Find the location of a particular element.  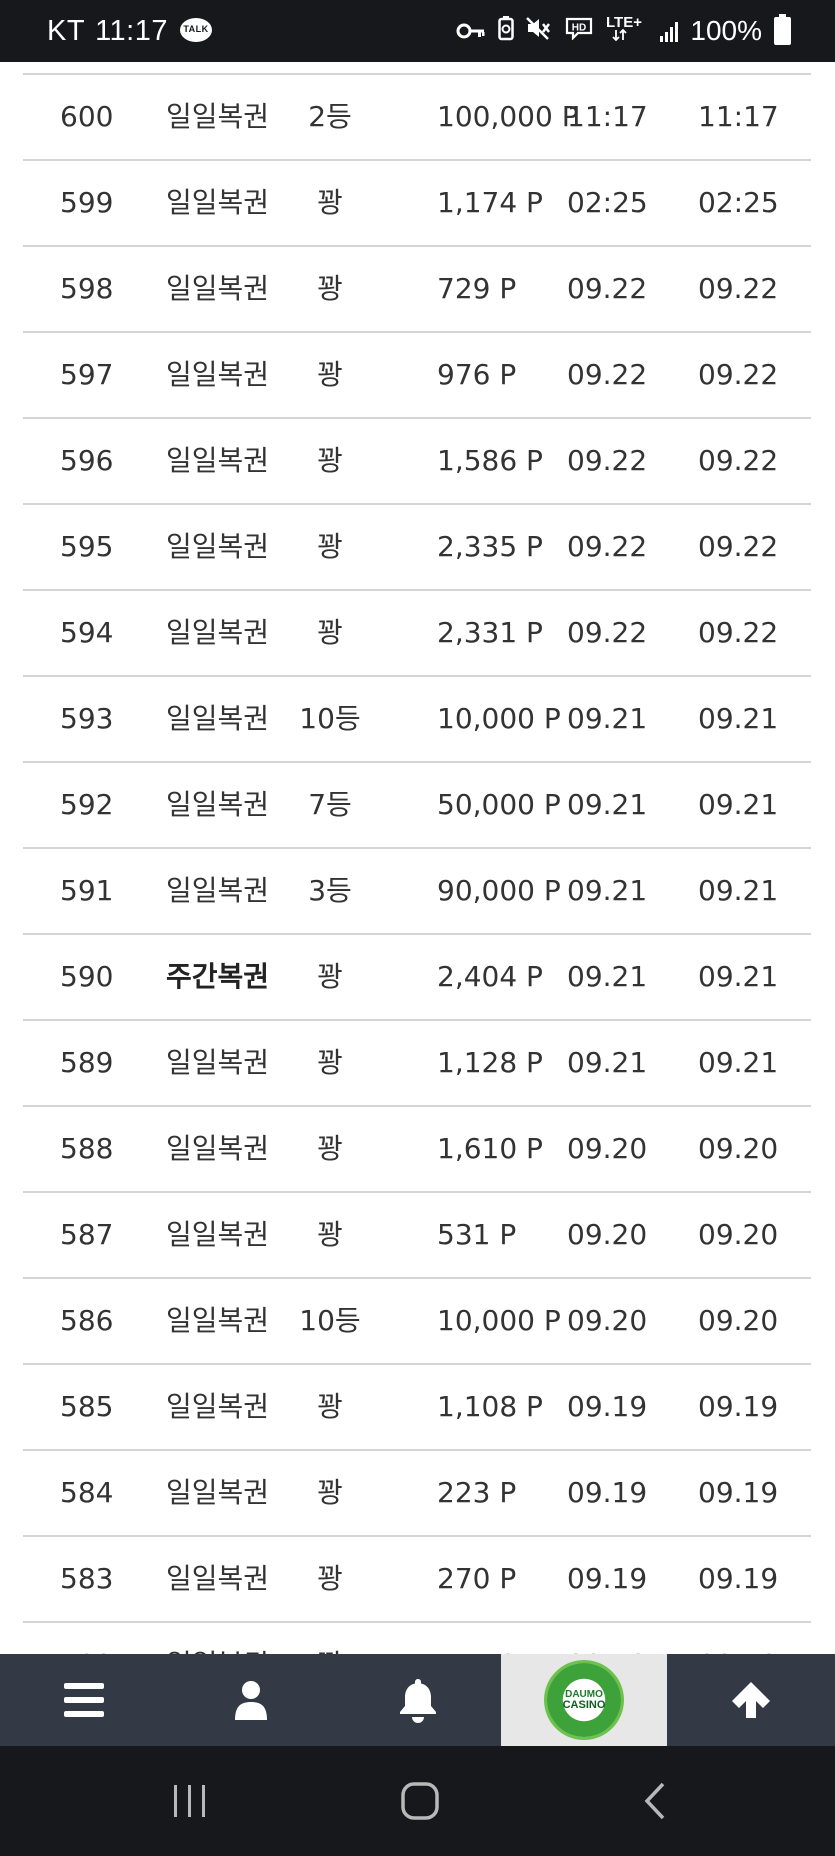

list-item: 591 일일복권 3등 90,000 P 09.21 09.21 is located at coordinates (417, 892).